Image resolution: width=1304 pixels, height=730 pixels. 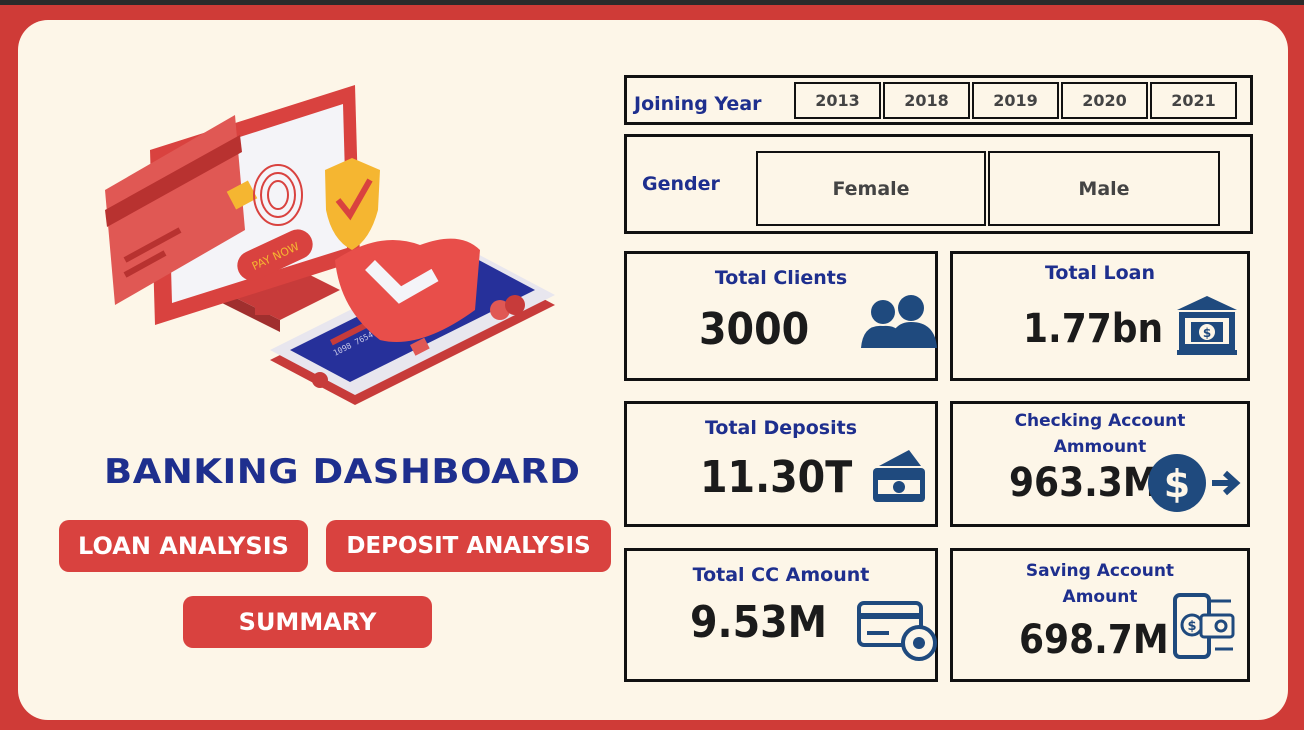 What do you see at coordinates (681, 184) in the screenshot?
I see `gender-label: Gender` at bounding box center [681, 184].